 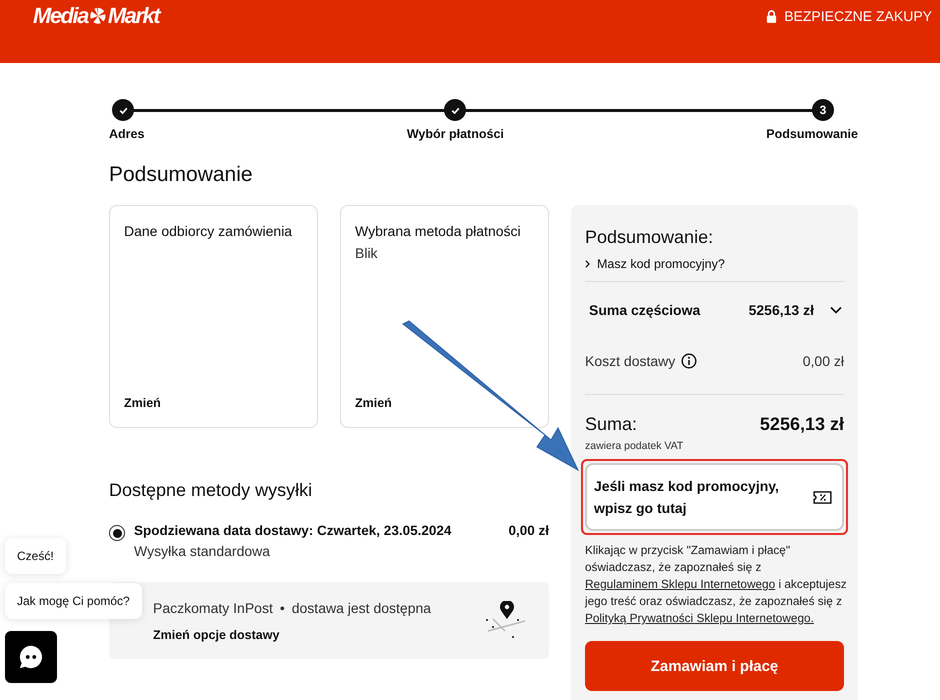 I want to click on change-delivery-link: Zmień opcje dostawy, so click(x=292, y=635).